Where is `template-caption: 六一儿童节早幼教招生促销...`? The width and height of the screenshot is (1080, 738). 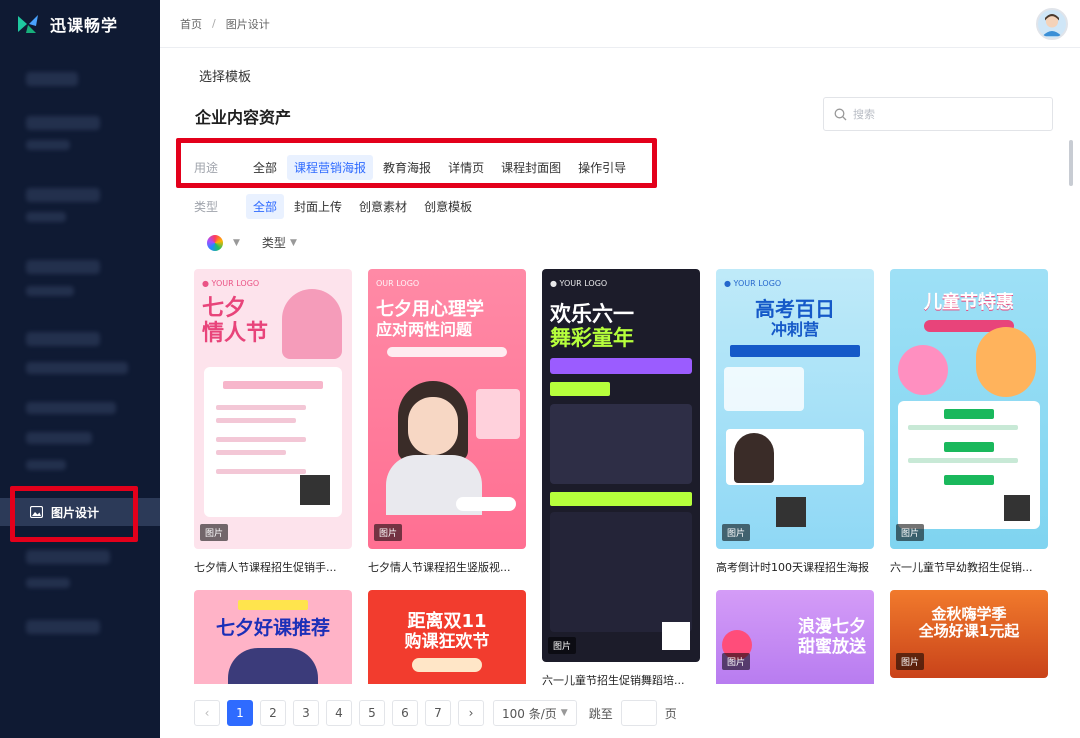
template-caption: 六一儿童节早幼教招生促销... is located at coordinates (969, 567).